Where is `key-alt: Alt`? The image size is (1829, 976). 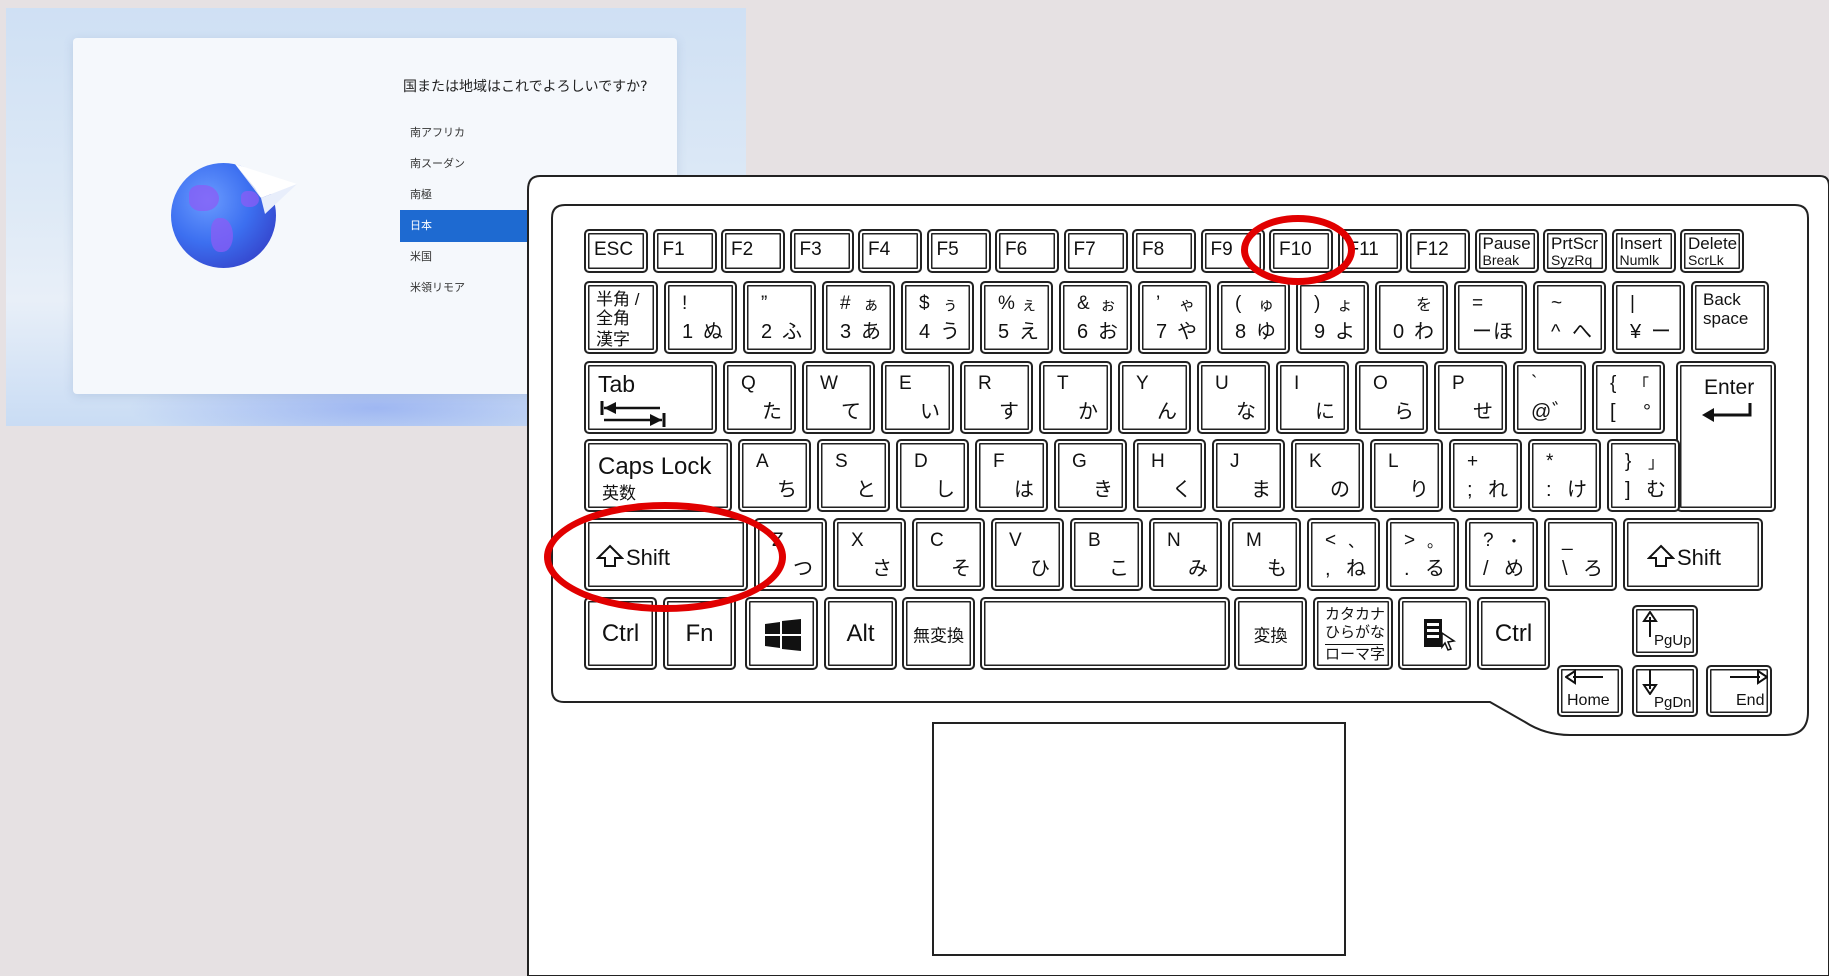 key-alt: Alt is located at coordinates (860, 633).